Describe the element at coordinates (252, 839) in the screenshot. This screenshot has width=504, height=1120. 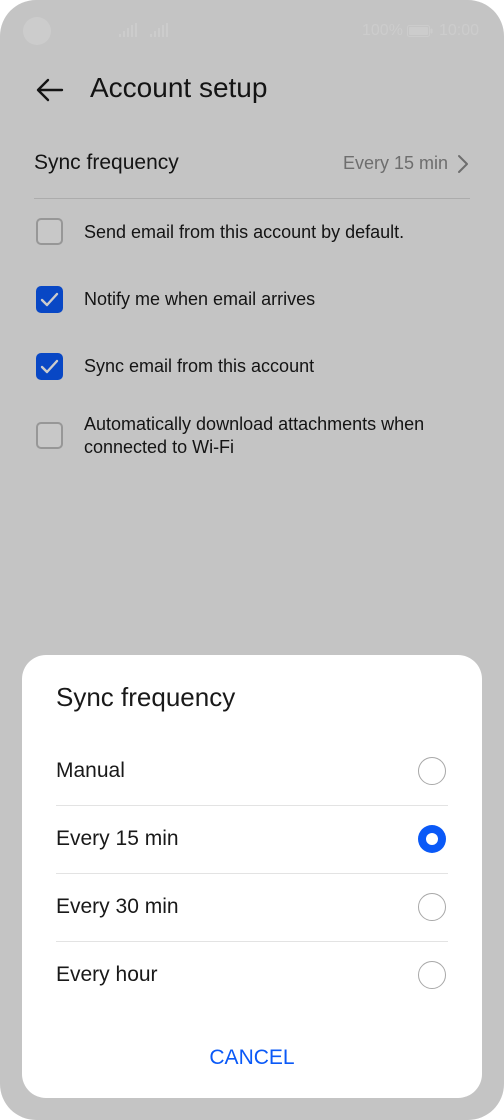
I see `option-every-15-min: Every 15 min` at that location.